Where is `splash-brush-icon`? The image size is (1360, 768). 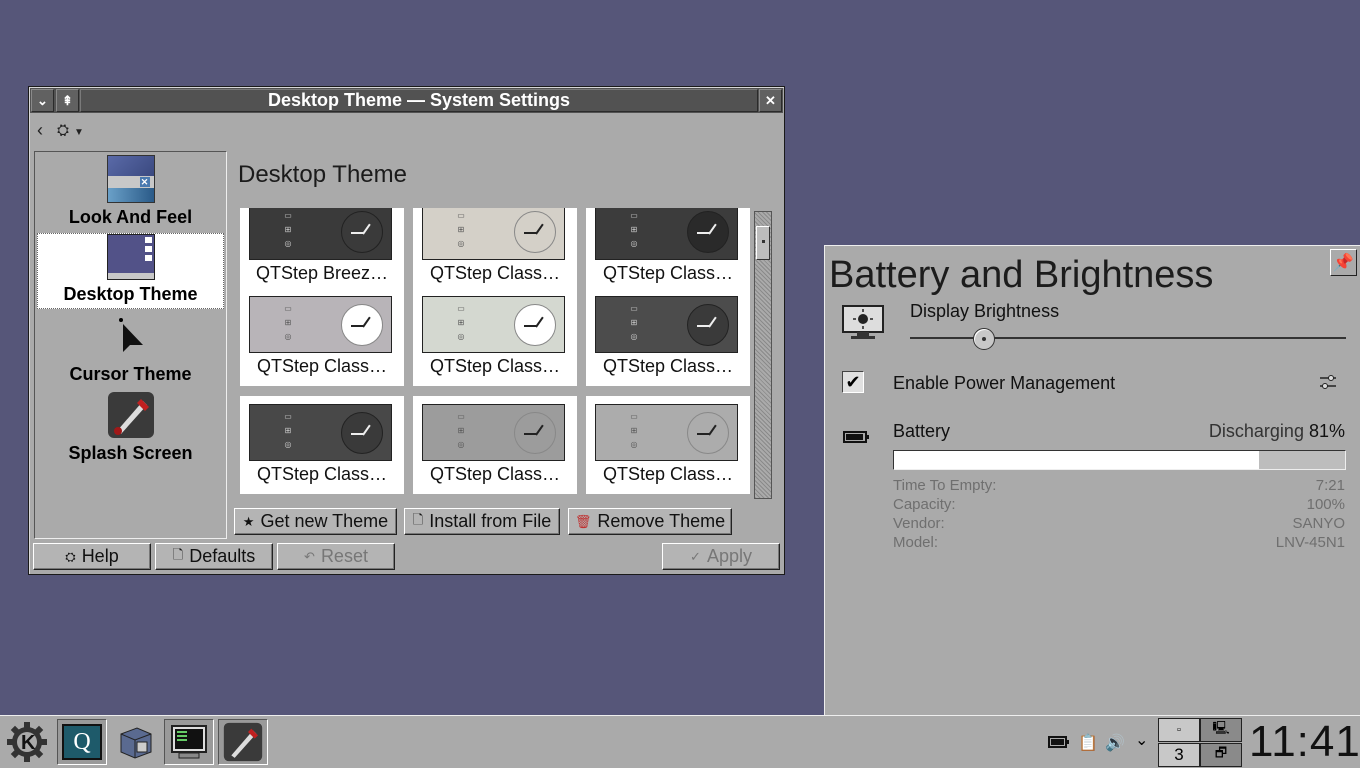
splash-brush-icon is located at coordinates (131, 415).